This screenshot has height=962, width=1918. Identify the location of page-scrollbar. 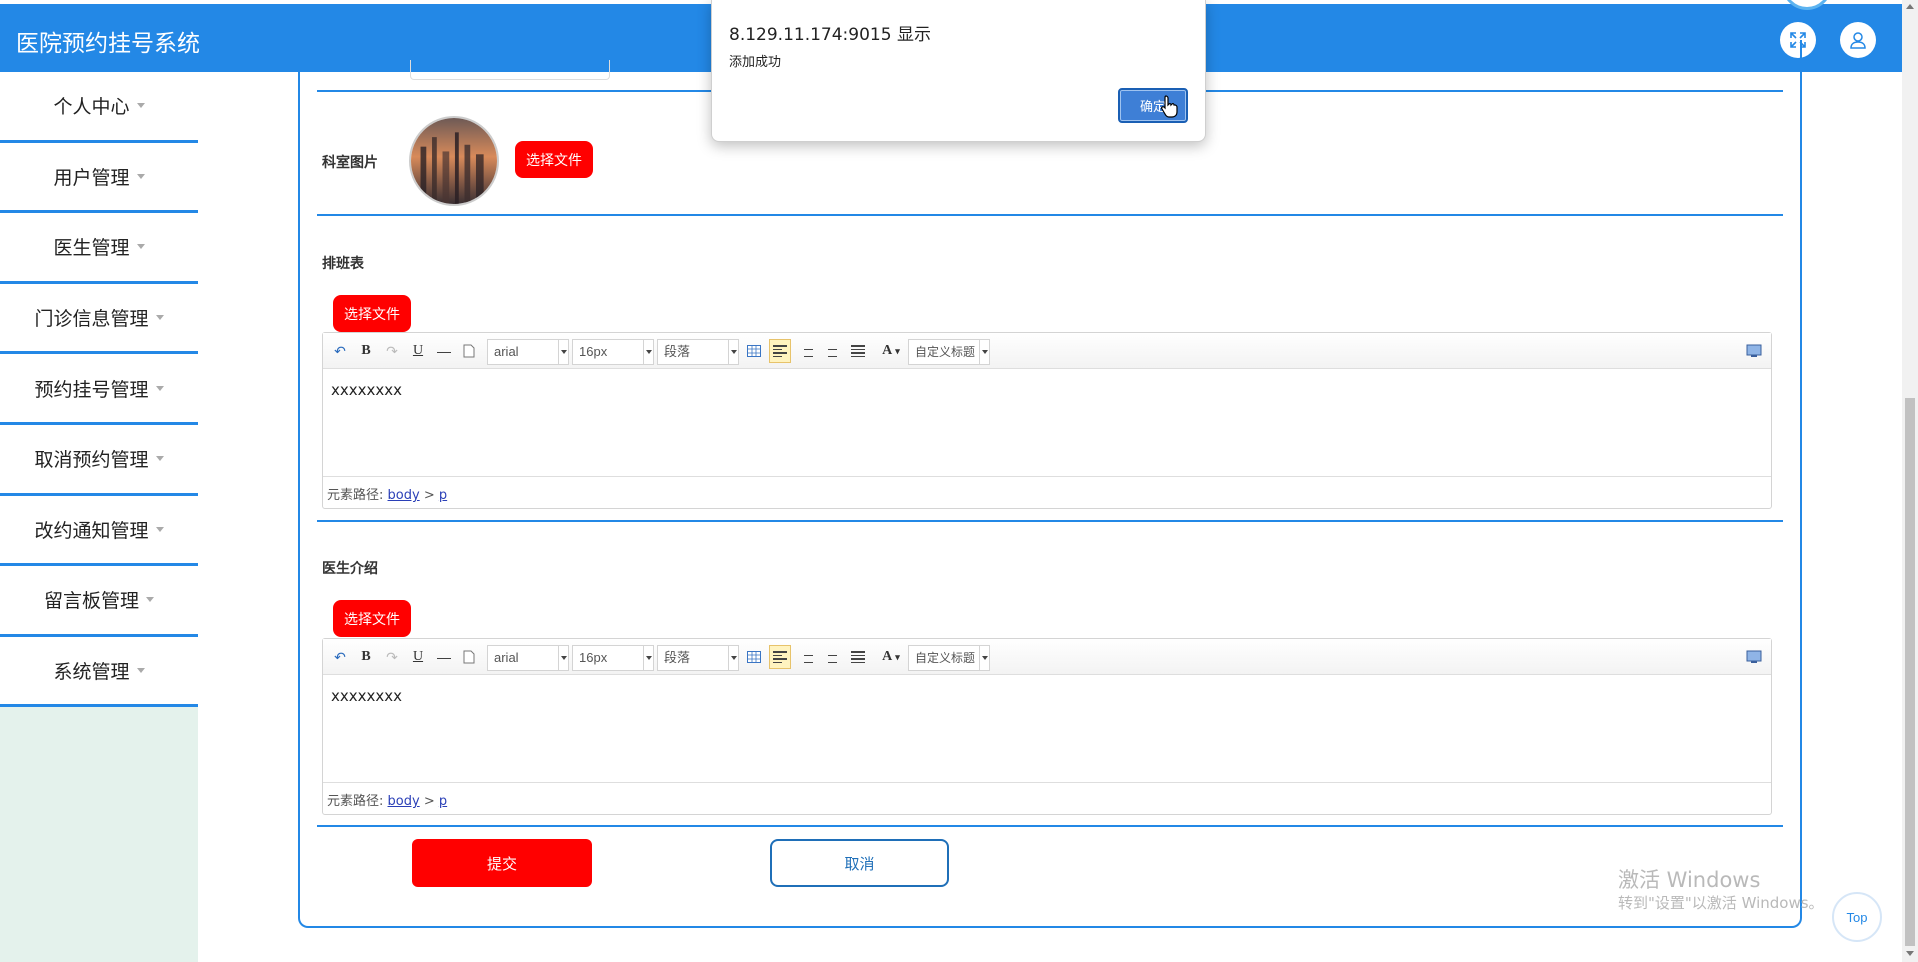
(1910, 481).